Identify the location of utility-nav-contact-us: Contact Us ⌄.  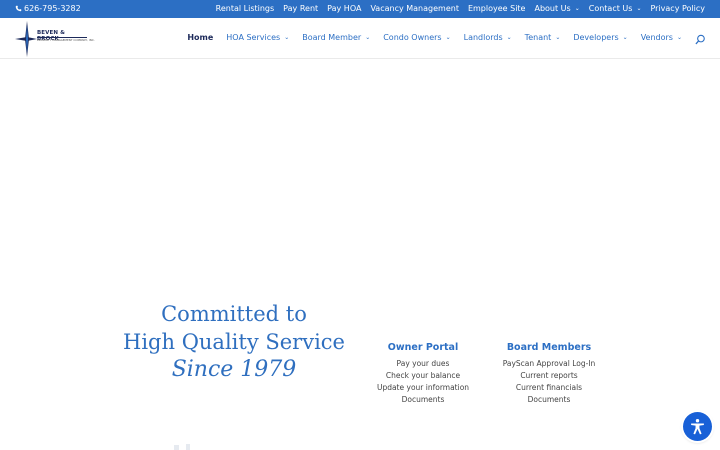
(615, 8).